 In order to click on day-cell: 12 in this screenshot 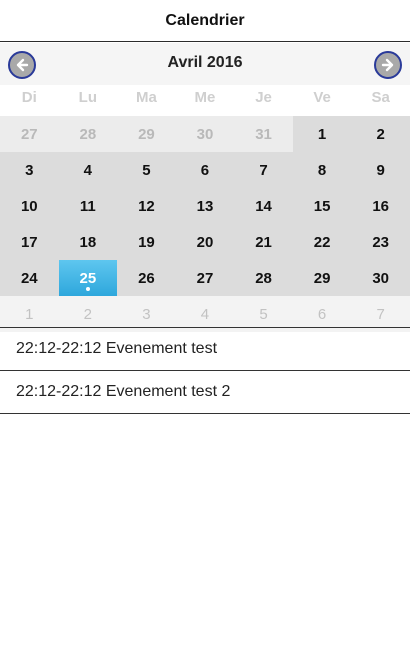, I will do `click(146, 206)`.